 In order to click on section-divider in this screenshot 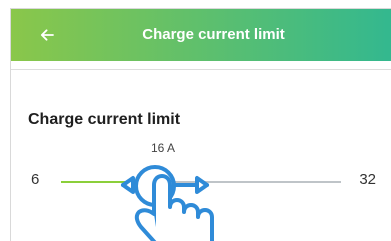, I will do `click(201, 69)`.